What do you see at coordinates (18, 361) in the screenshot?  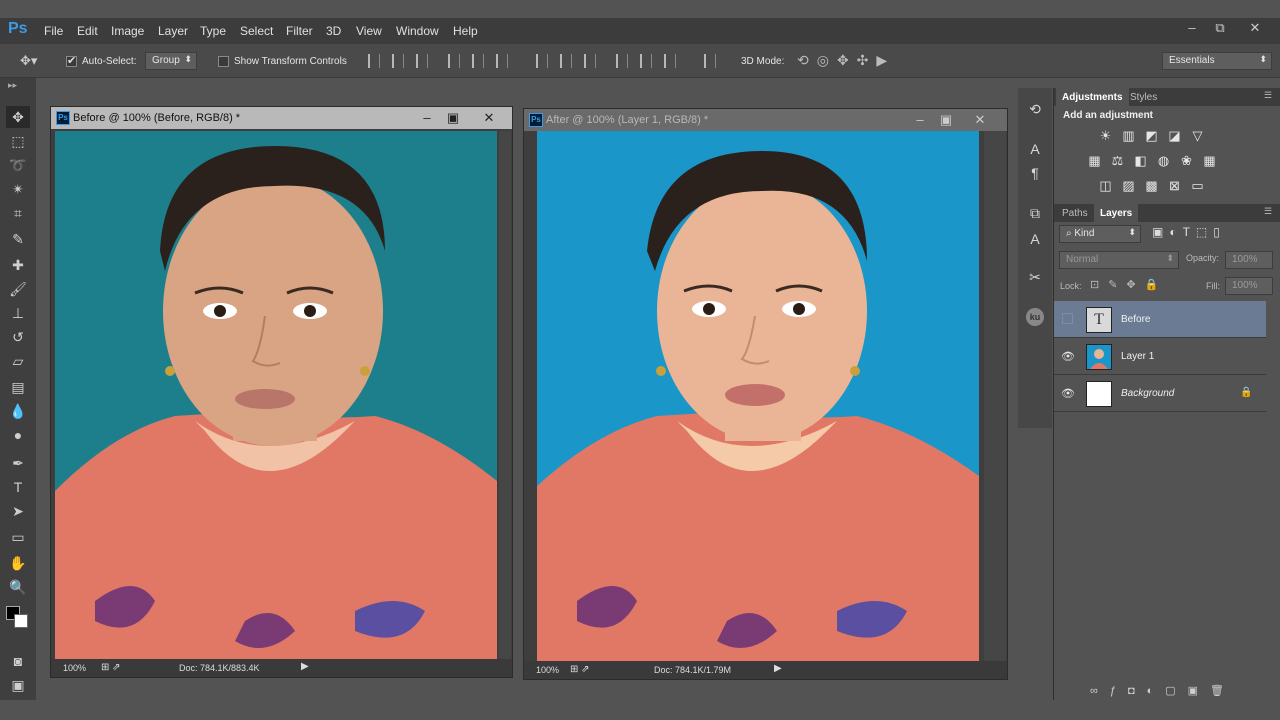 I see `eraser-tool-icon: ▱` at bounding box center [18, 361].